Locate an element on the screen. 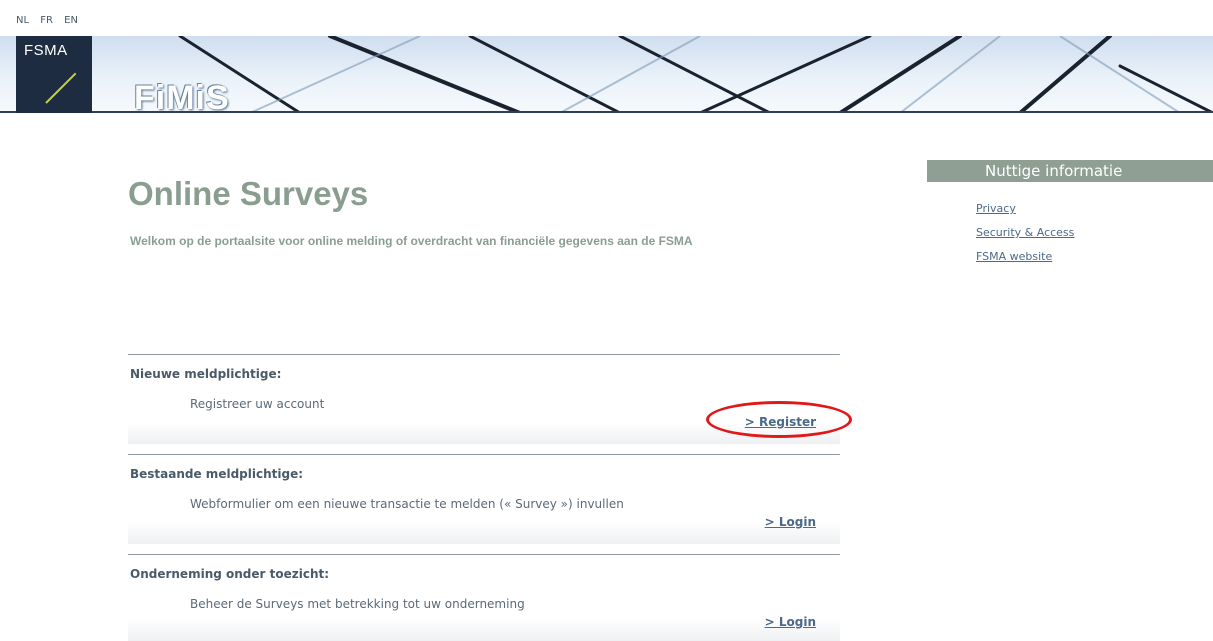 This screenshot has height=641, width=1213. section-heading: Onderneming onder toezicht: is located at coordinates (230, 574).